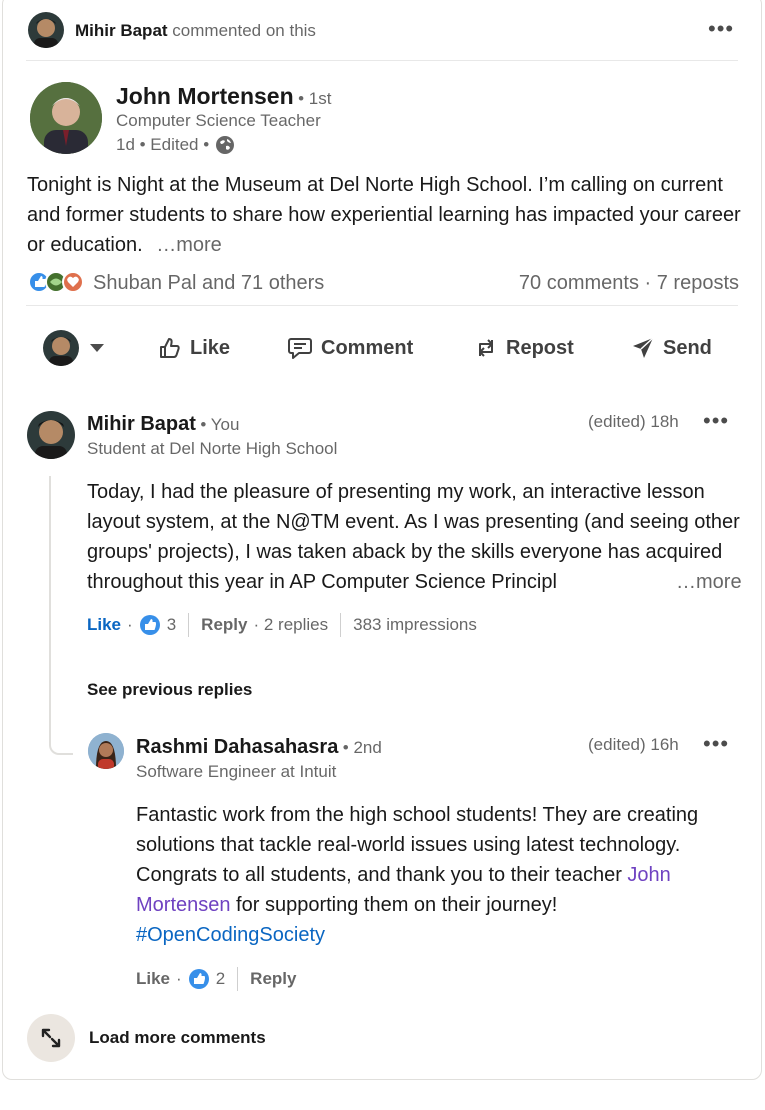 Image resolution: width=765 pixels, height=1110 pixels. Describe the element at coordinates (367, 347) in the screenshot. I see `comment-label: Comment` at that location.